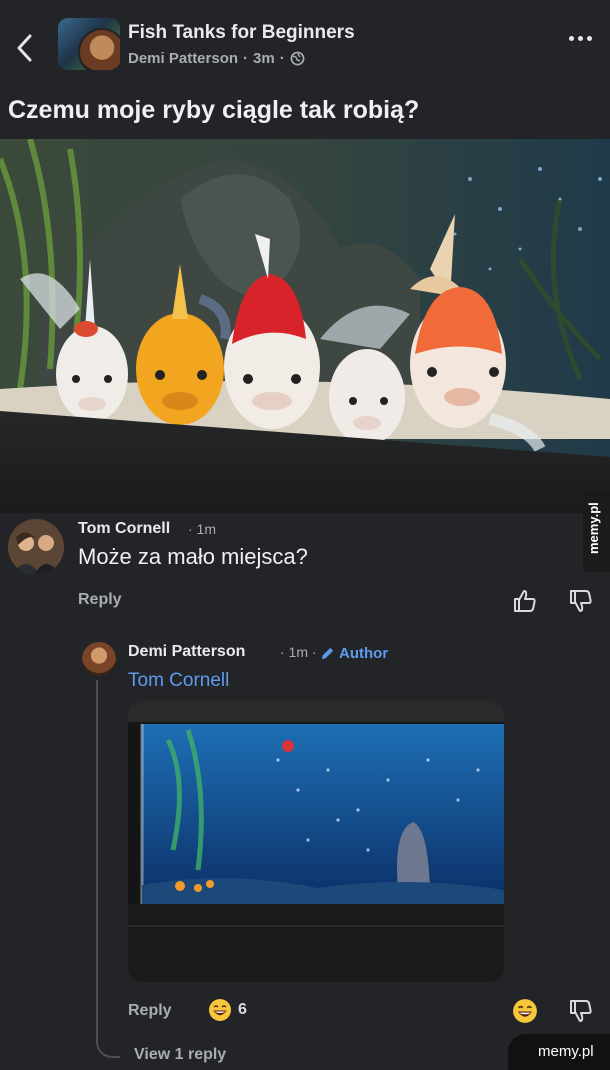 This screenshot has height=1070, width=610. Describe the element at coordinates (183, 58) in the screenshot. I see `post-author: Demi Patterson` at that location.